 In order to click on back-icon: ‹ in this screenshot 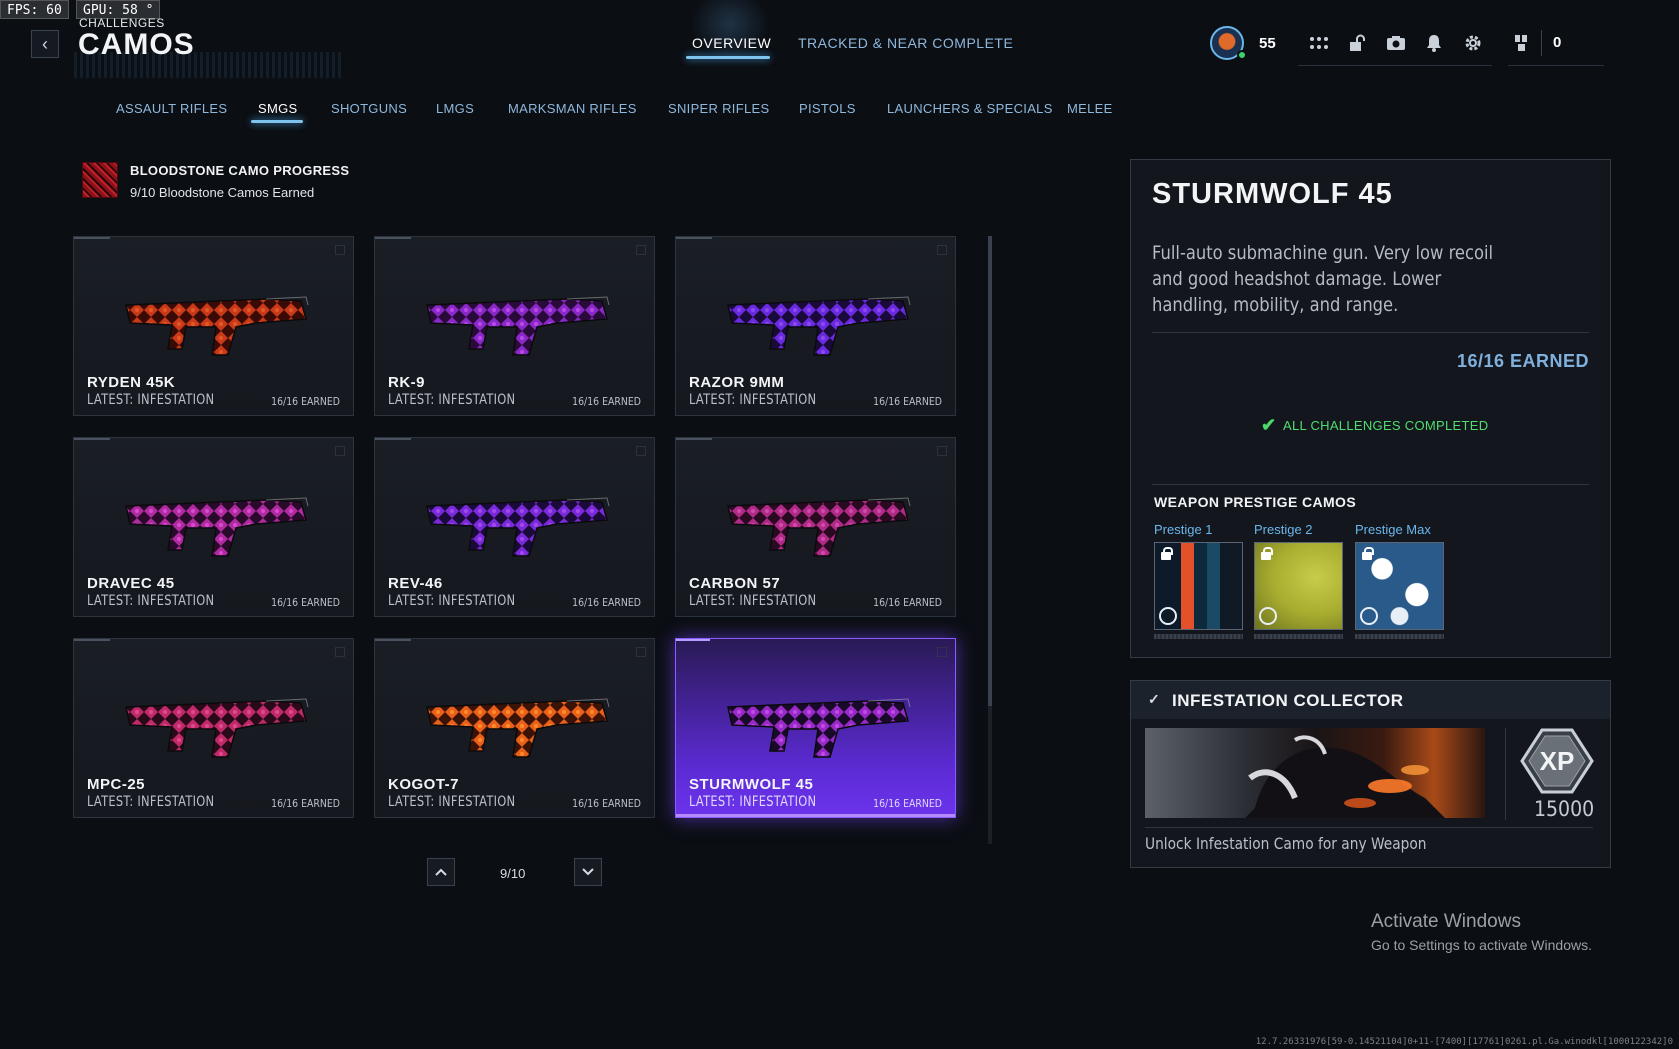, I will do `click(45, 43)`.